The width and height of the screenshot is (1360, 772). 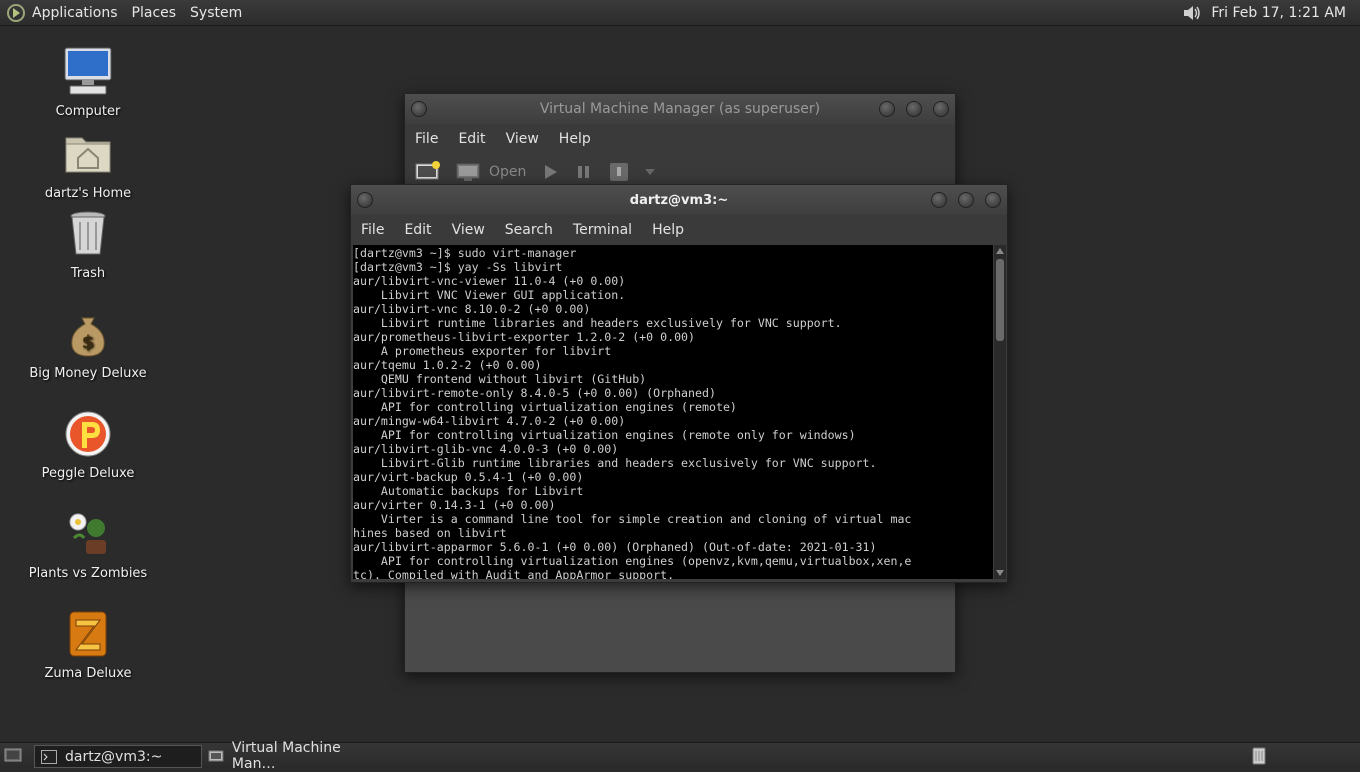 What do you see at coordinates (1000, 251) in the screenshot?
I see `scroll-up-icon` at bounding box center [1000, 251].